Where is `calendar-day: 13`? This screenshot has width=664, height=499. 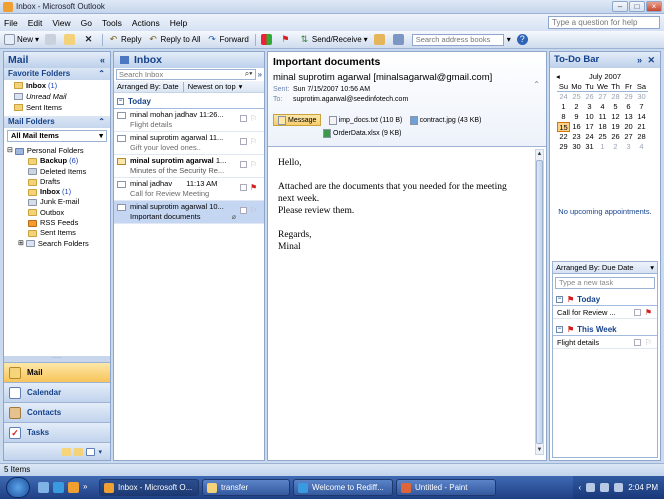 calendar-day: 13 is located at coordinates (628, 117).